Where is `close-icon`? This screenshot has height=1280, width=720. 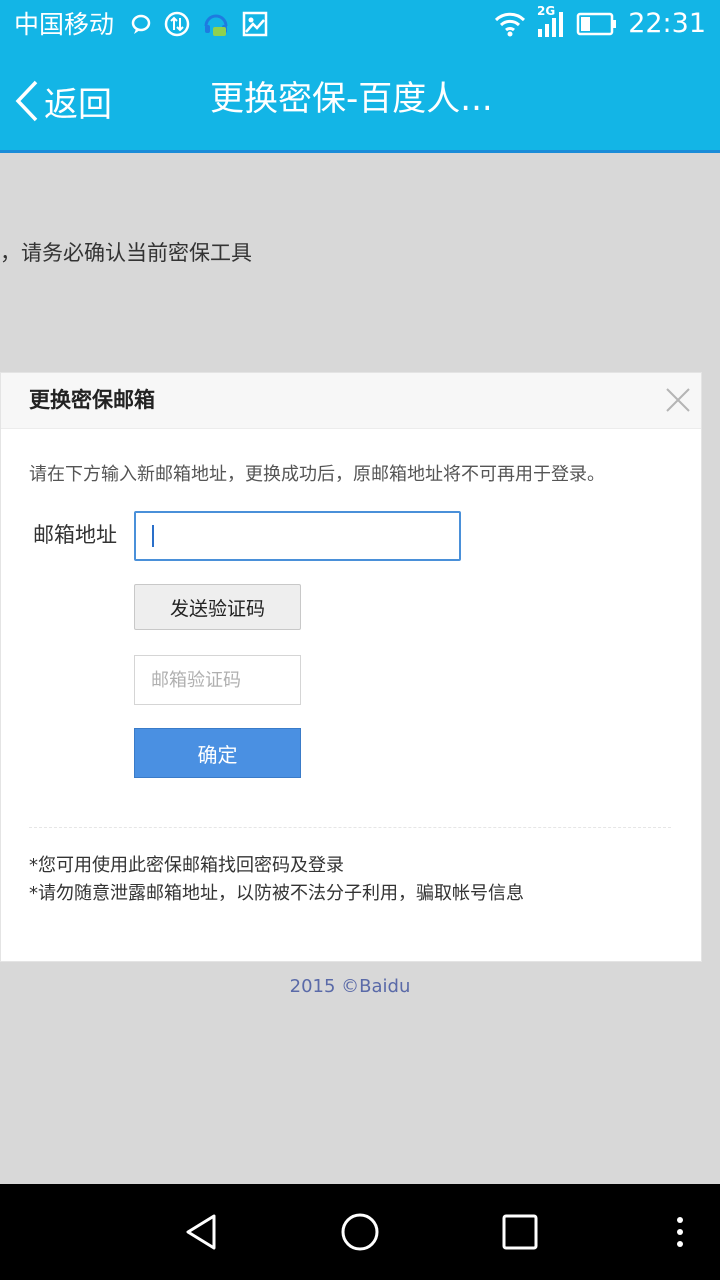 close-icon is located at coordinates (678, 400).